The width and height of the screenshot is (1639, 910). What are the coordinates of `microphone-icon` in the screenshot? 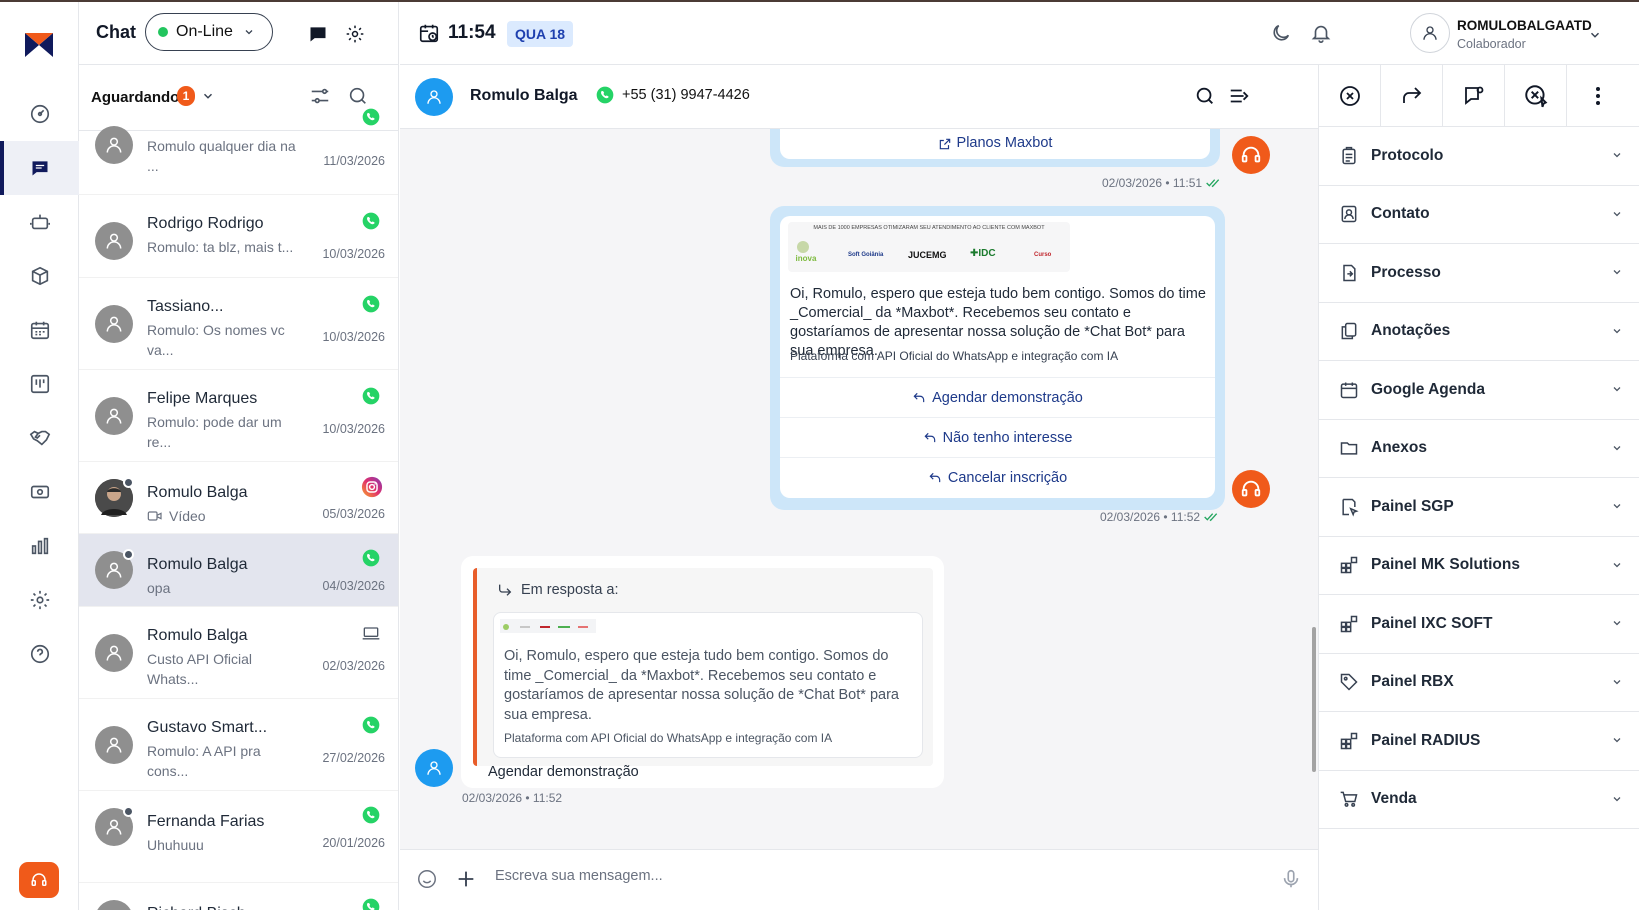 It's located at (1291, 879).